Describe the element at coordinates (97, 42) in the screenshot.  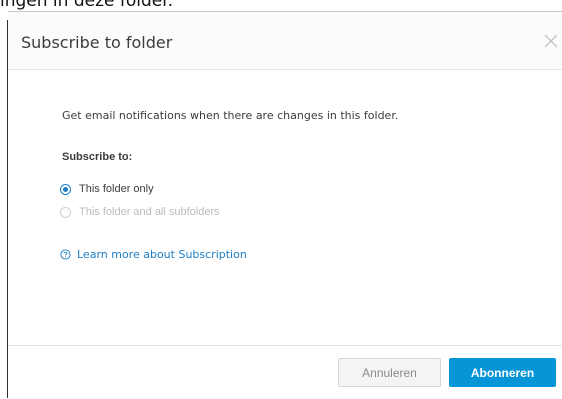
I see `dialog-title: Subscribe to folder` at that location.